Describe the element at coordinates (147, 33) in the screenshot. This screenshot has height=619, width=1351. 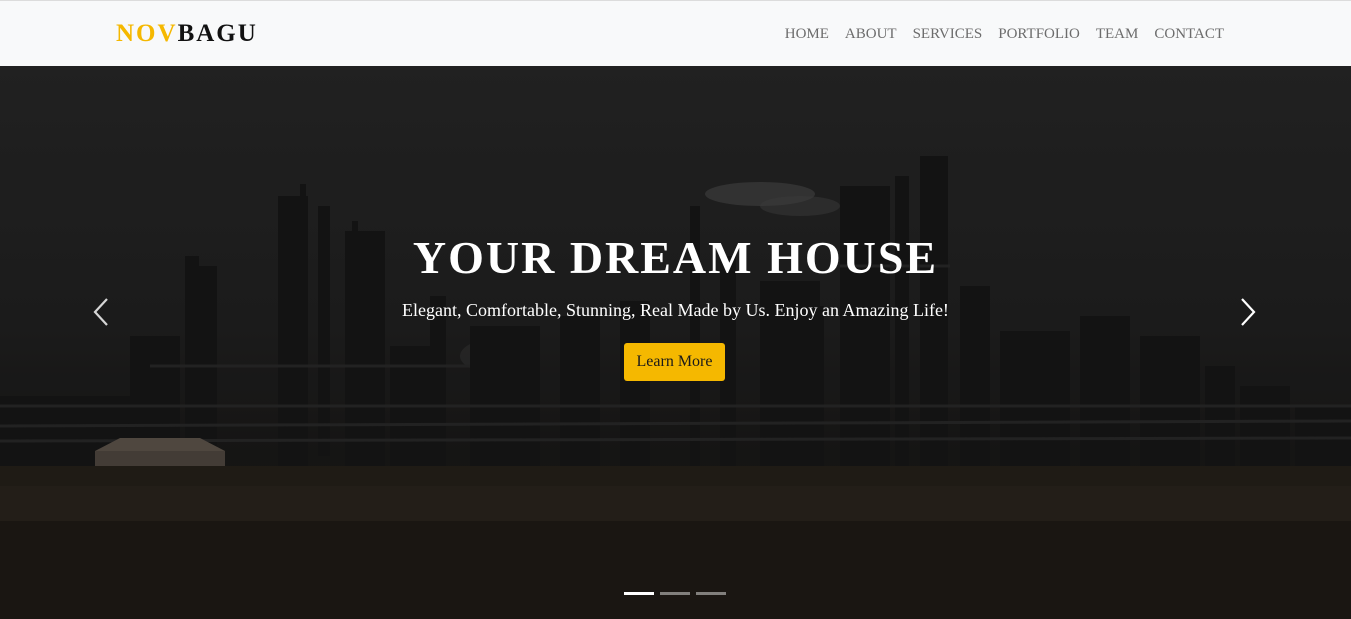
I see `brand-part-accent: NOV` at that location.